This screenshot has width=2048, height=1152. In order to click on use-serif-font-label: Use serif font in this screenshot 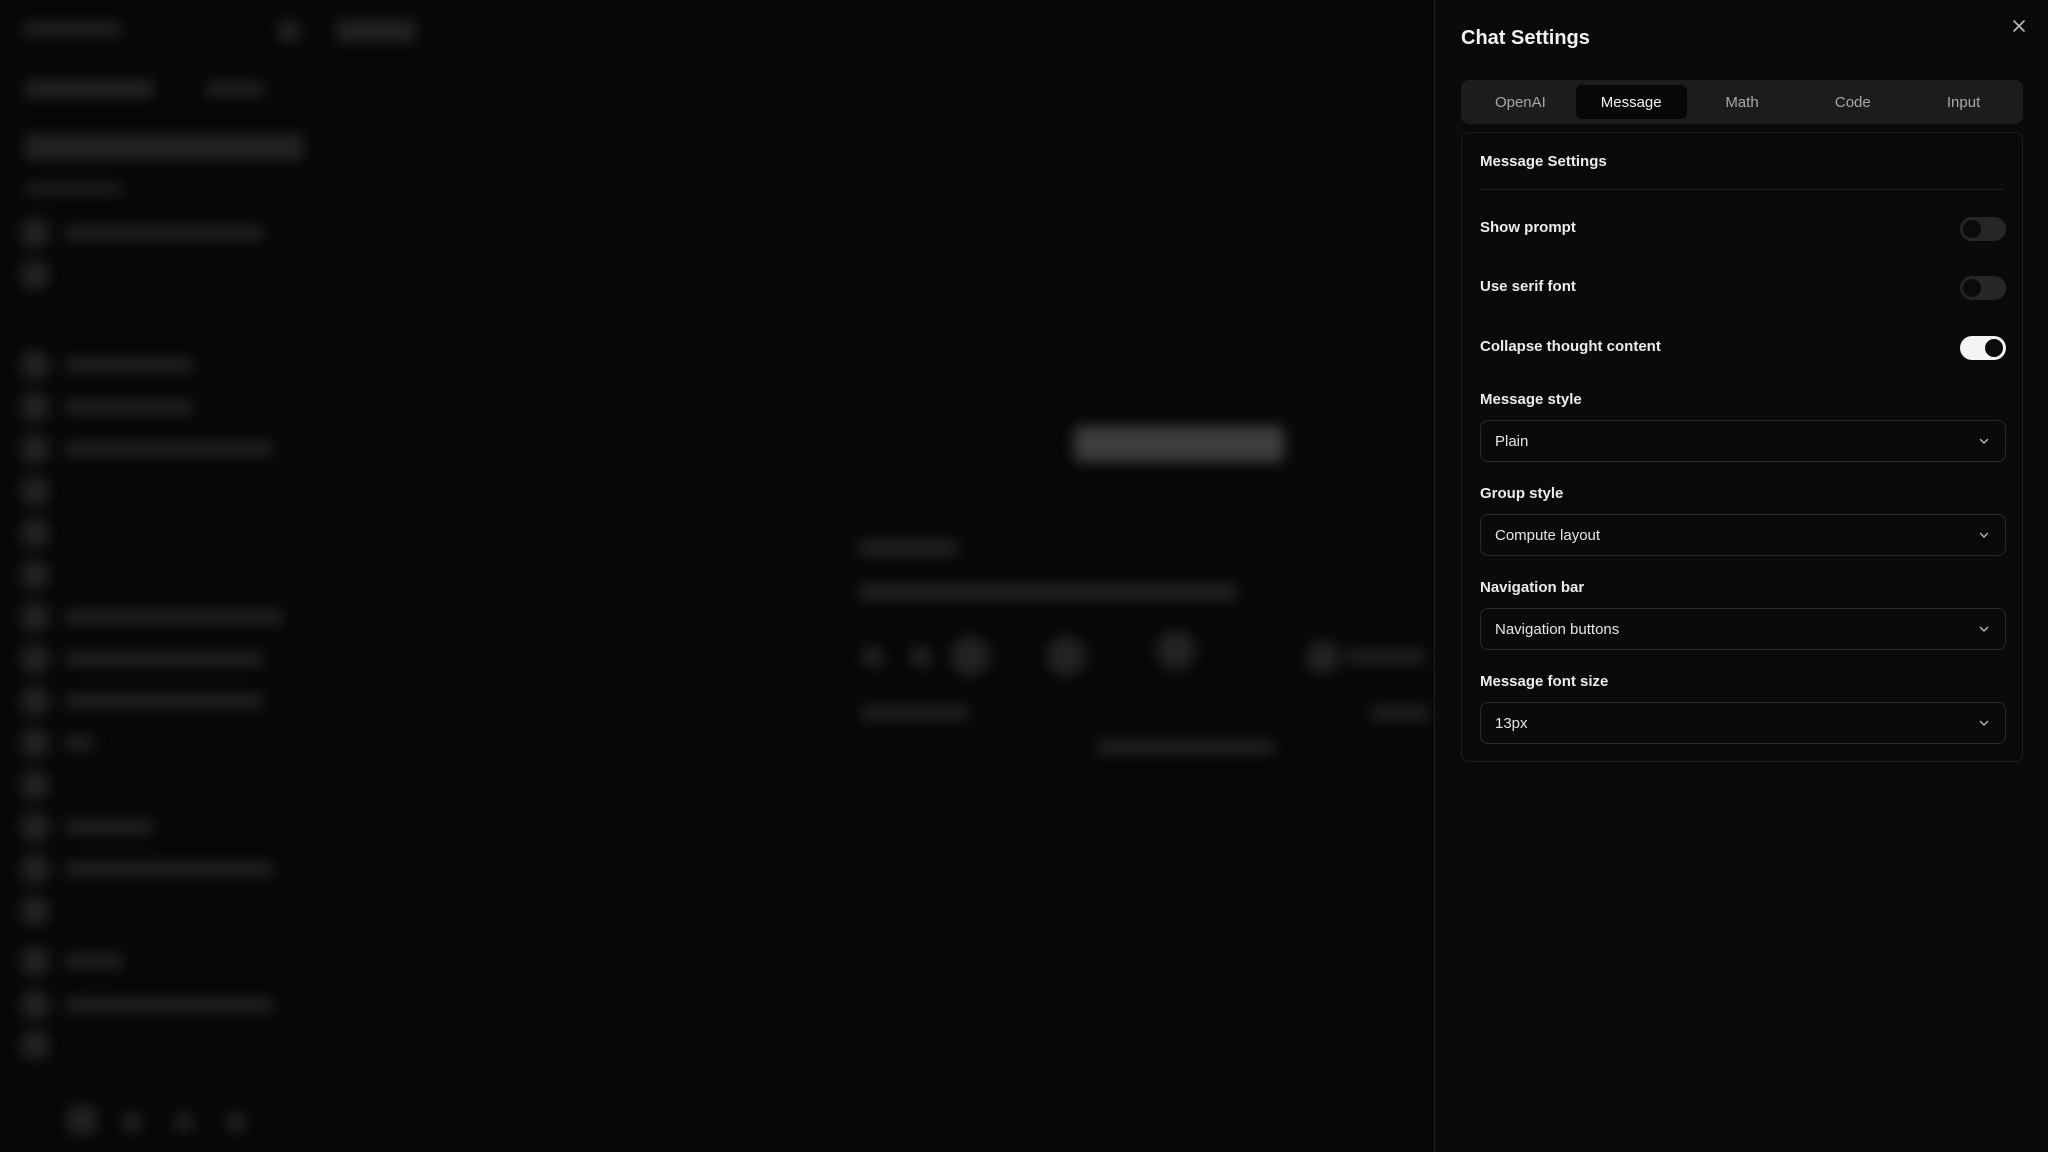, I will do `click(1528, 286)`.